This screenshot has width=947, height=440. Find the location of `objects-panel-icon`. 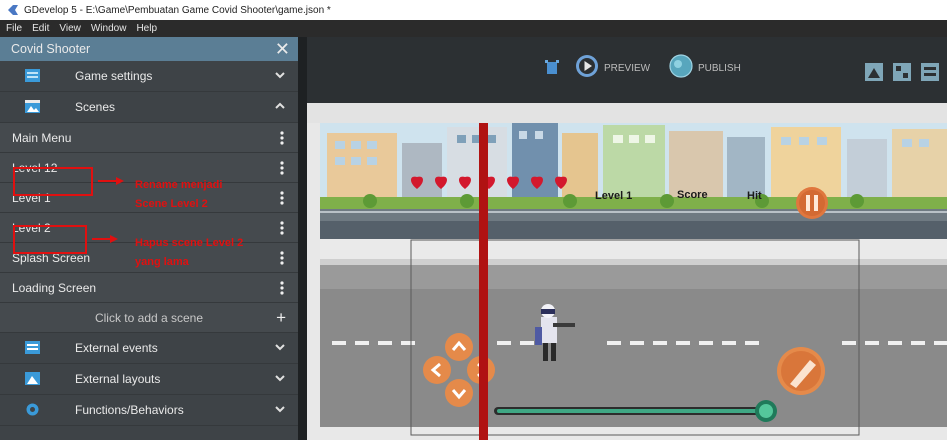

objects-panel-icon is located at coordinates (874, 72).